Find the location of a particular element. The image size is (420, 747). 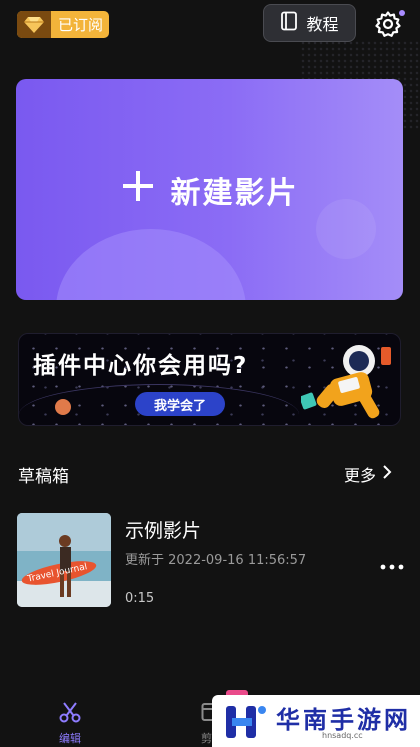

planet-icon is located at coordinates (63, 407).